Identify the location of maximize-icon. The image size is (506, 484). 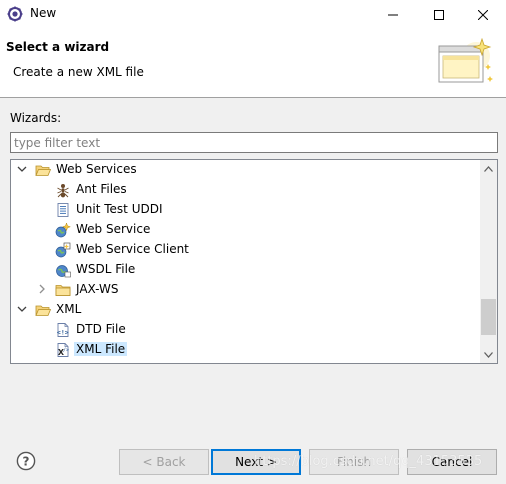
(439, 14).